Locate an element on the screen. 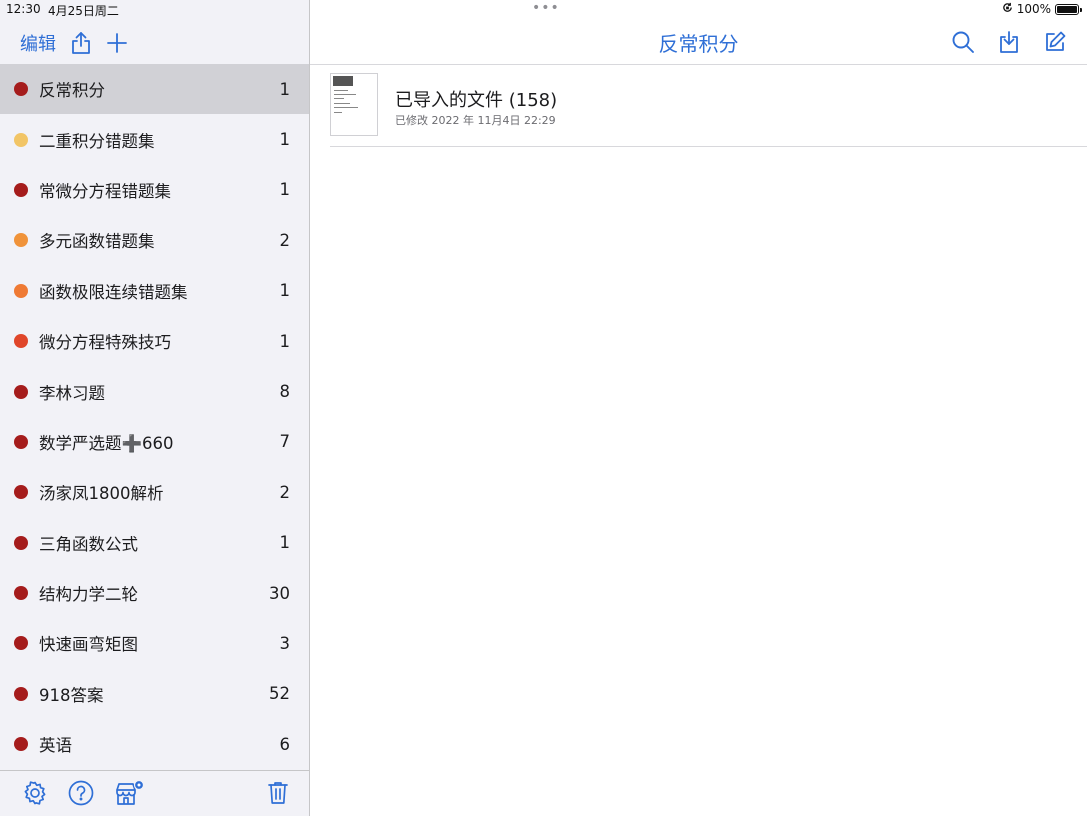  trash-icon is located at coordinates (278, 793).